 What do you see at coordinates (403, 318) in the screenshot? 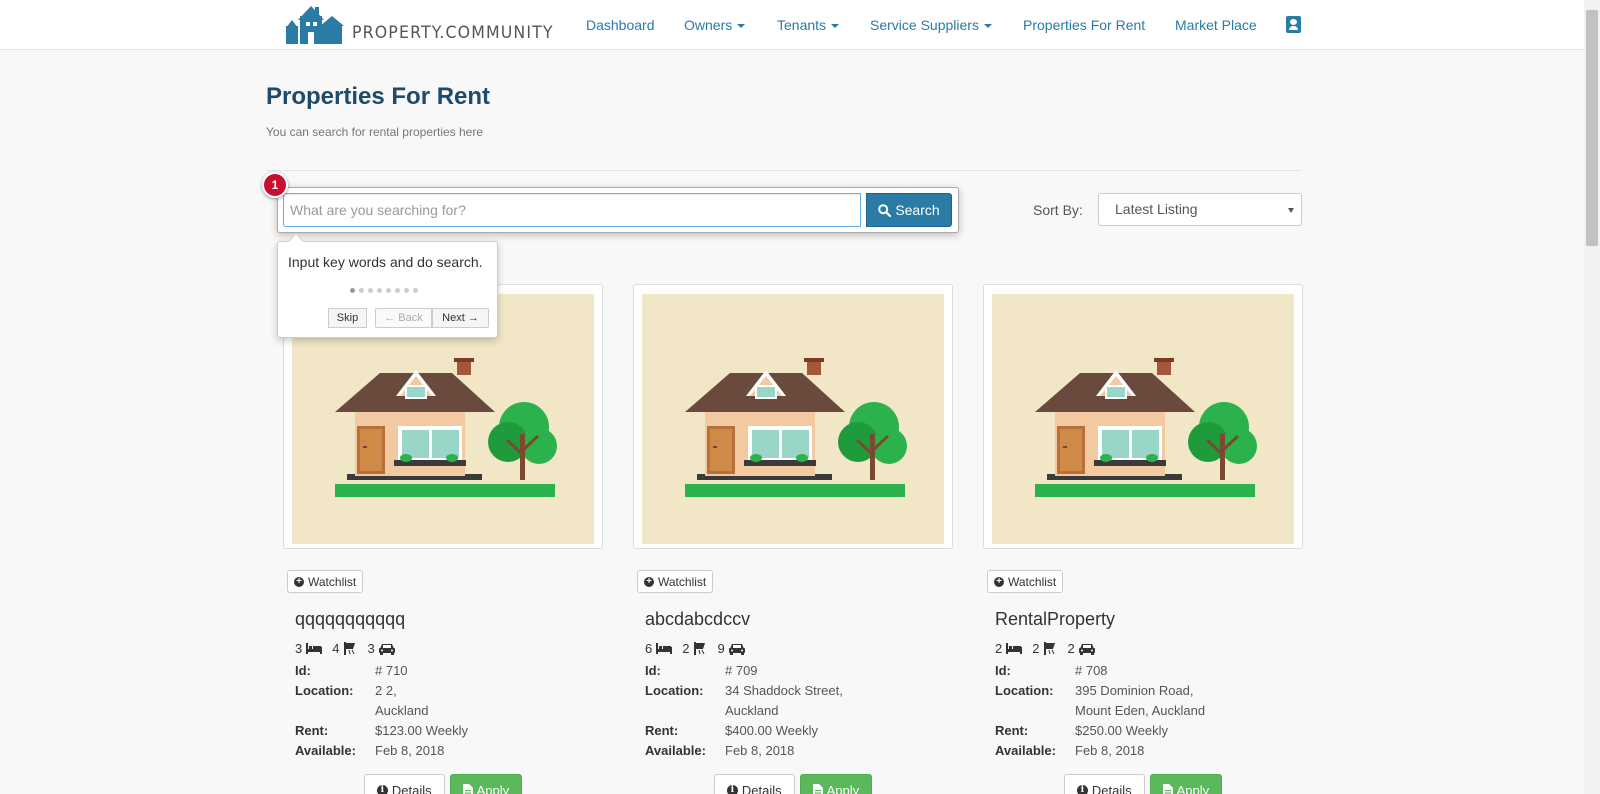
I see `tour-back-button: ← Back` at bounding box center [403, 318].